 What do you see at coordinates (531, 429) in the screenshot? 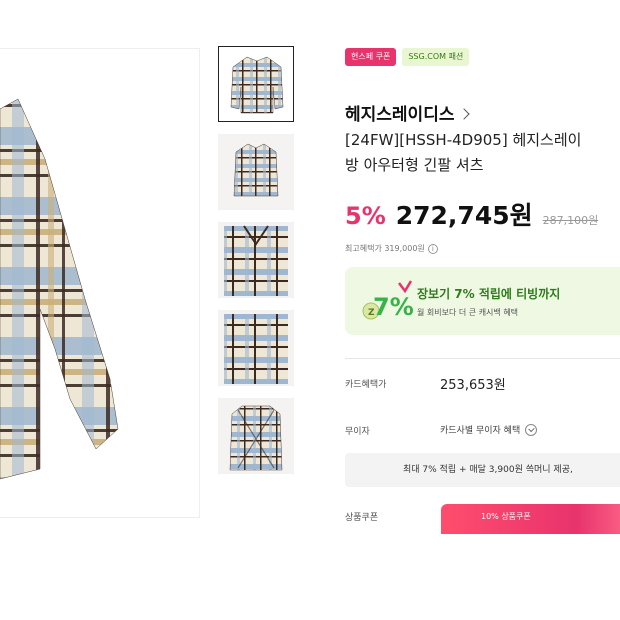
I see `chevron-down-circle-icon` at bounding box center [531, 429].